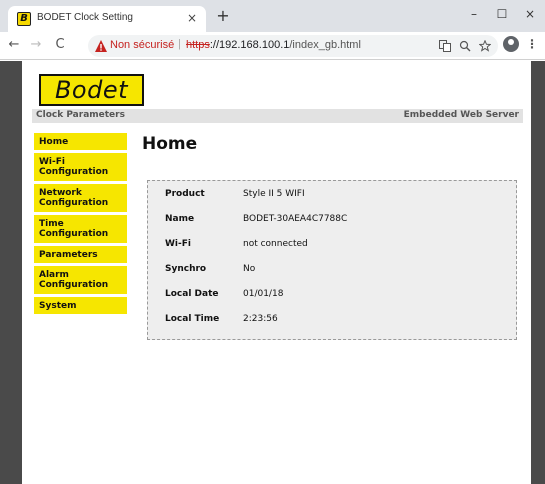 The width and height of the screenshot is (545, 484). I want to click on tab-close-icon: ×, so click(192, 18).